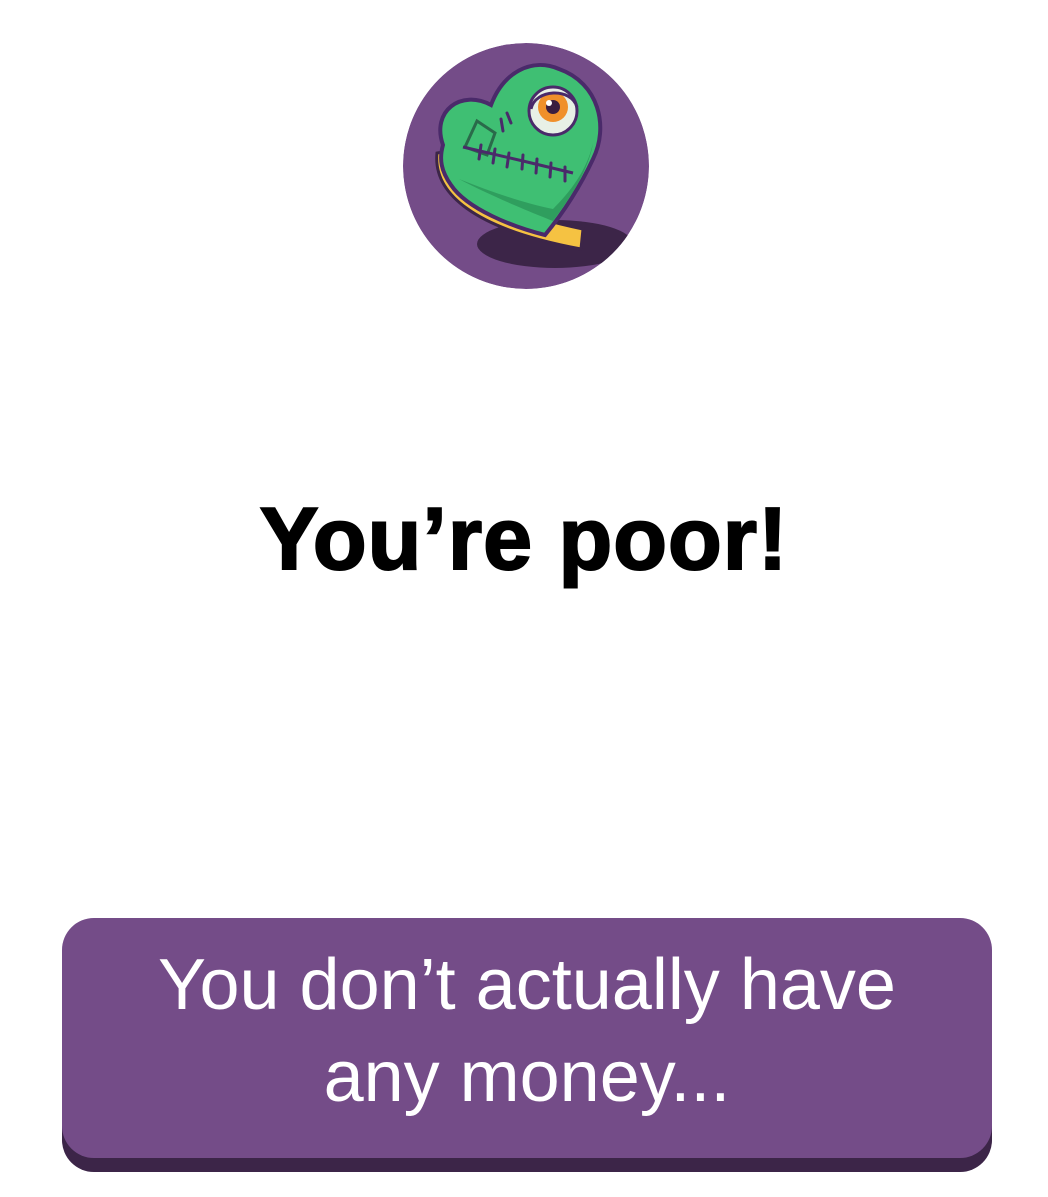 This screenshot has height=1197, width=1048. I want to click on green-patched-heart-eye-icon, so click(526, 166).